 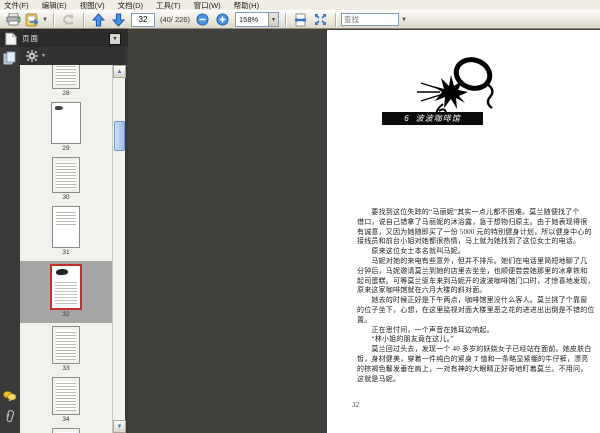 I want to click on thumbnail-panel: 28 29 30 31 32 33 34, so click(x=66, y=249).